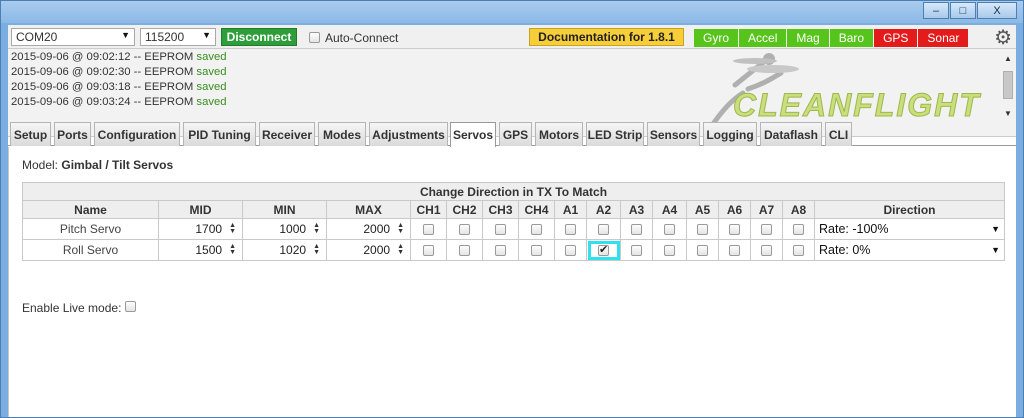  What do you see at coordinates (200, 250) in the screenshot?
I see `mid-stepper: 1500 ▲ ▼` at bounding box center [200, 250].